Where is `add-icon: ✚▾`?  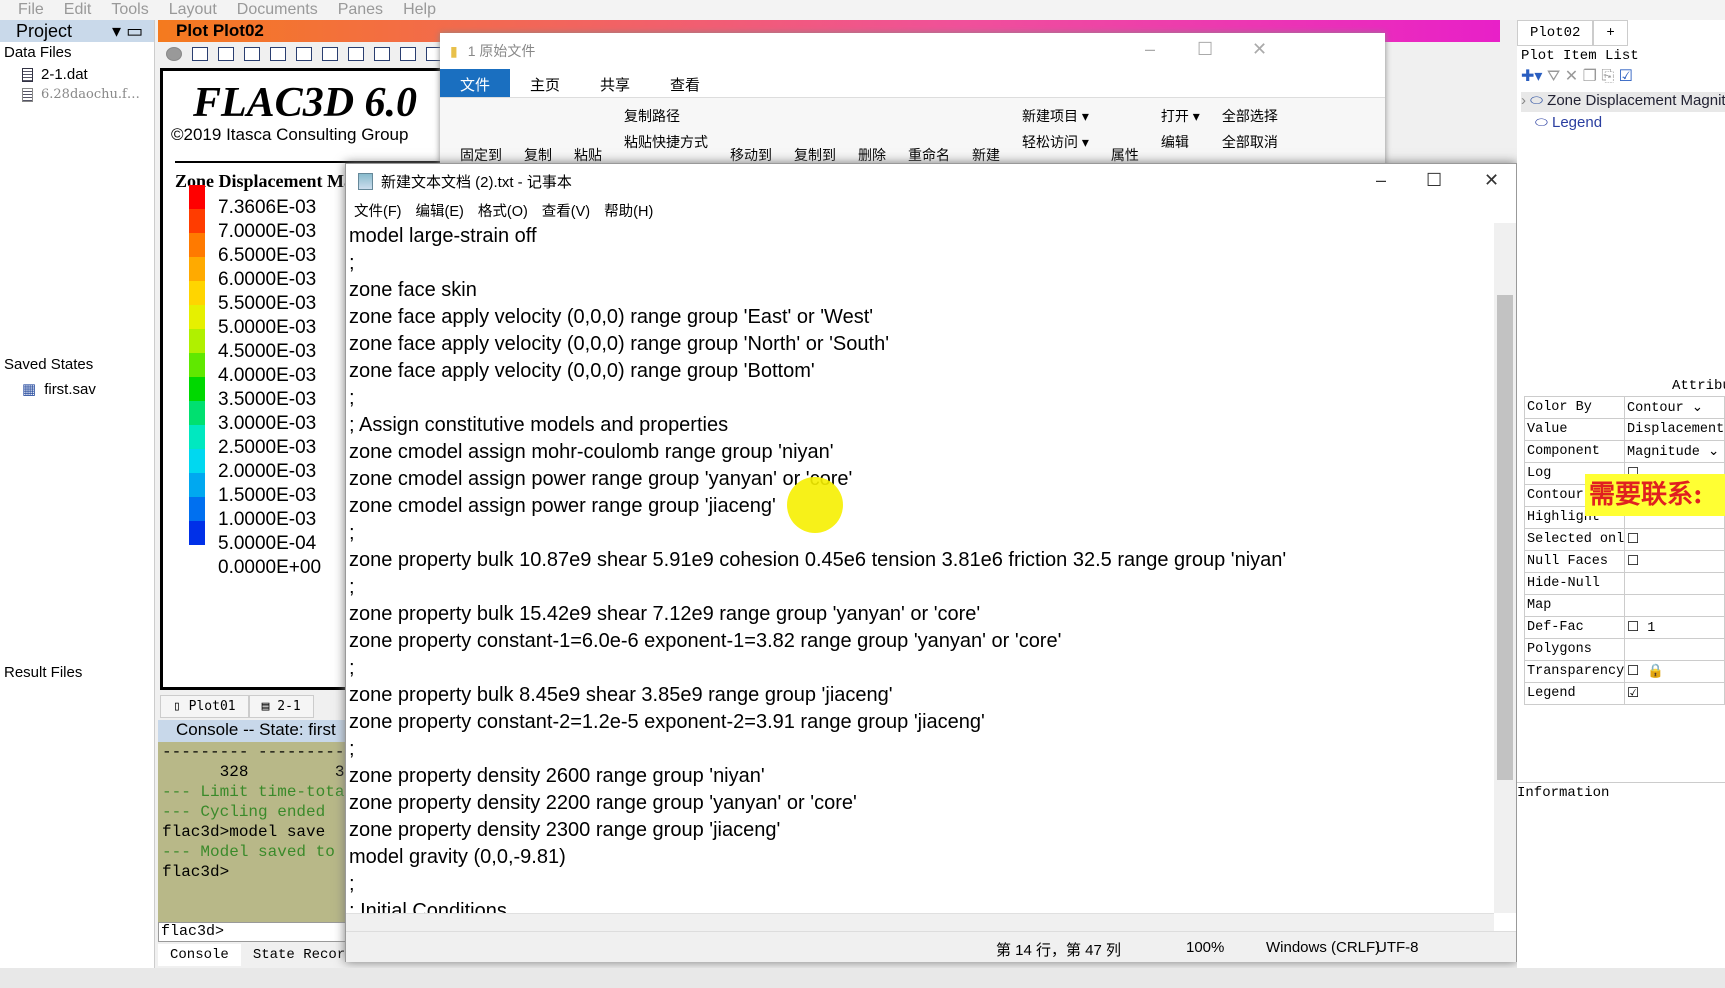 add-icon: ✚▾ is located at coordinates (1531, 76).